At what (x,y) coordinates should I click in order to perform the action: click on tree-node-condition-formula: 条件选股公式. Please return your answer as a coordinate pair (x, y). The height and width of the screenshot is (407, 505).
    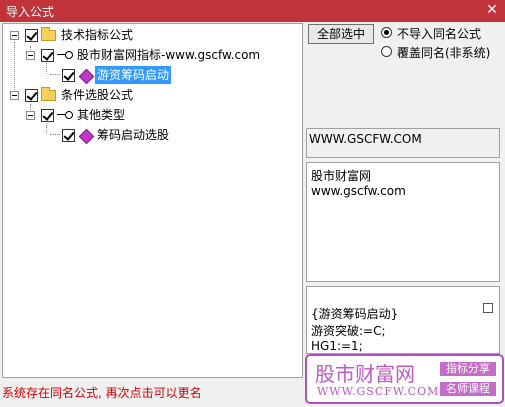
    Looking at the image, I should click on (148, 95).